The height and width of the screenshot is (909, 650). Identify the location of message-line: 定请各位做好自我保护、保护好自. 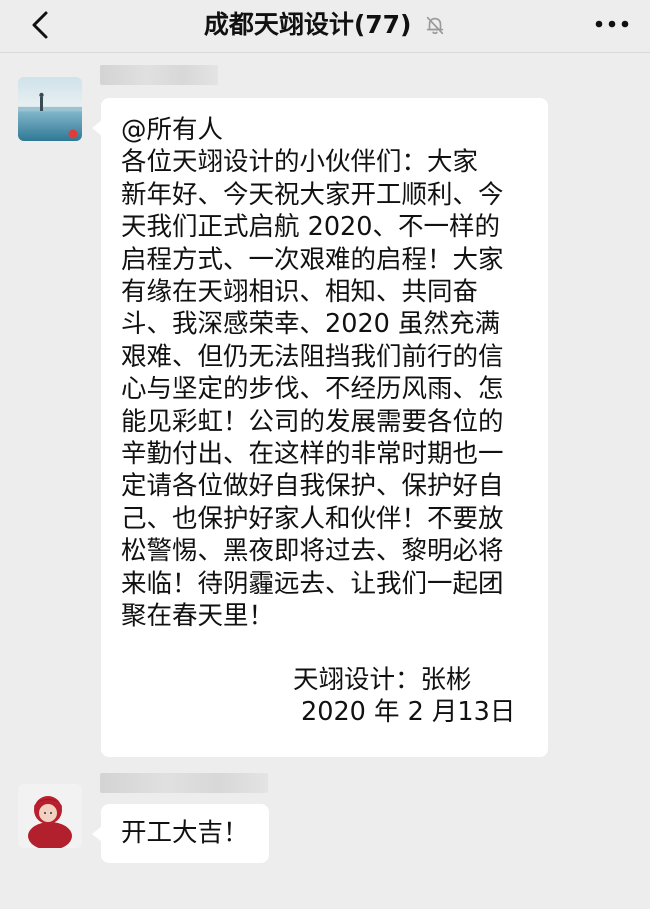
(312, 486).